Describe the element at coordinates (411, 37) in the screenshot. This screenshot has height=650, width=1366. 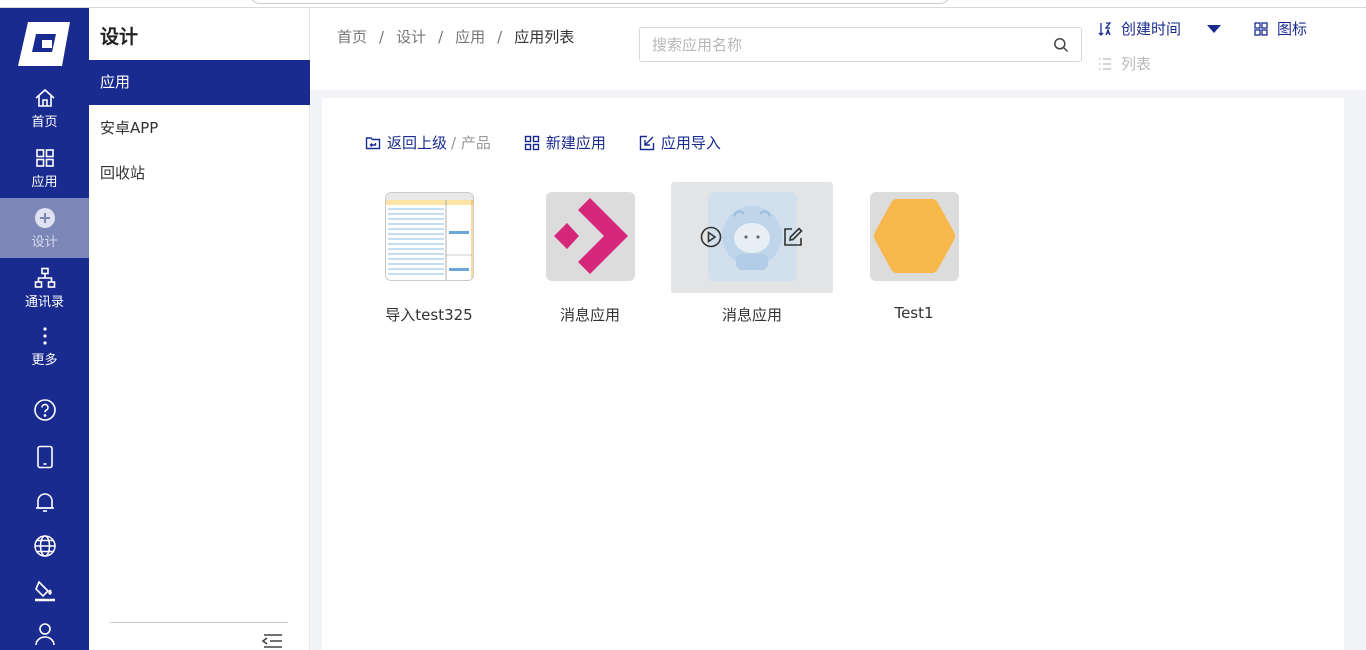
I see `breadcrumb-design: 设计` at that location.